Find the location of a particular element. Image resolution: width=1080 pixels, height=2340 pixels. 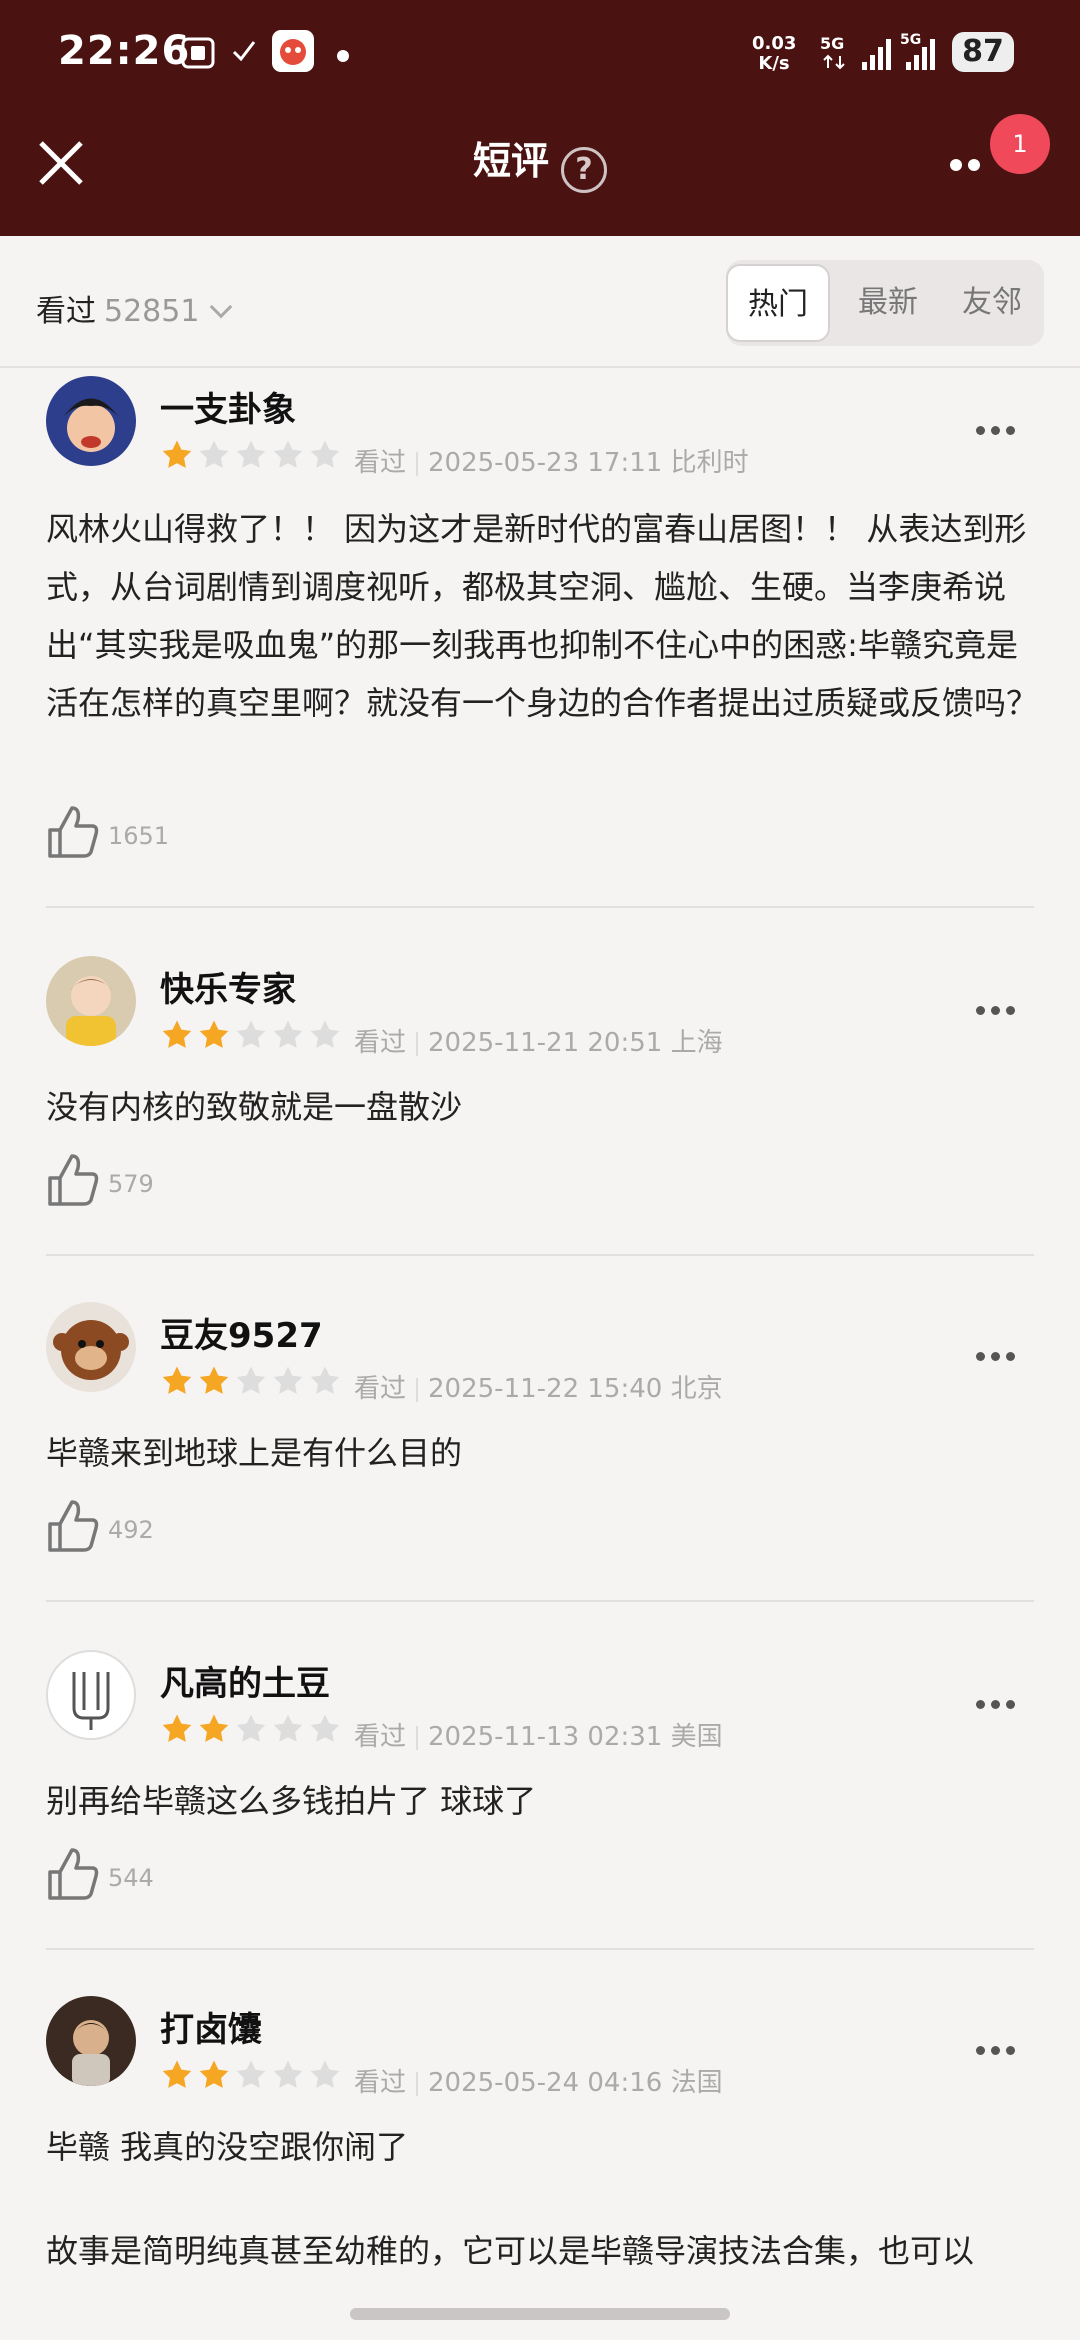

sort-tabs: 热门 最新 友邻 is located at coordinates (885, 303).